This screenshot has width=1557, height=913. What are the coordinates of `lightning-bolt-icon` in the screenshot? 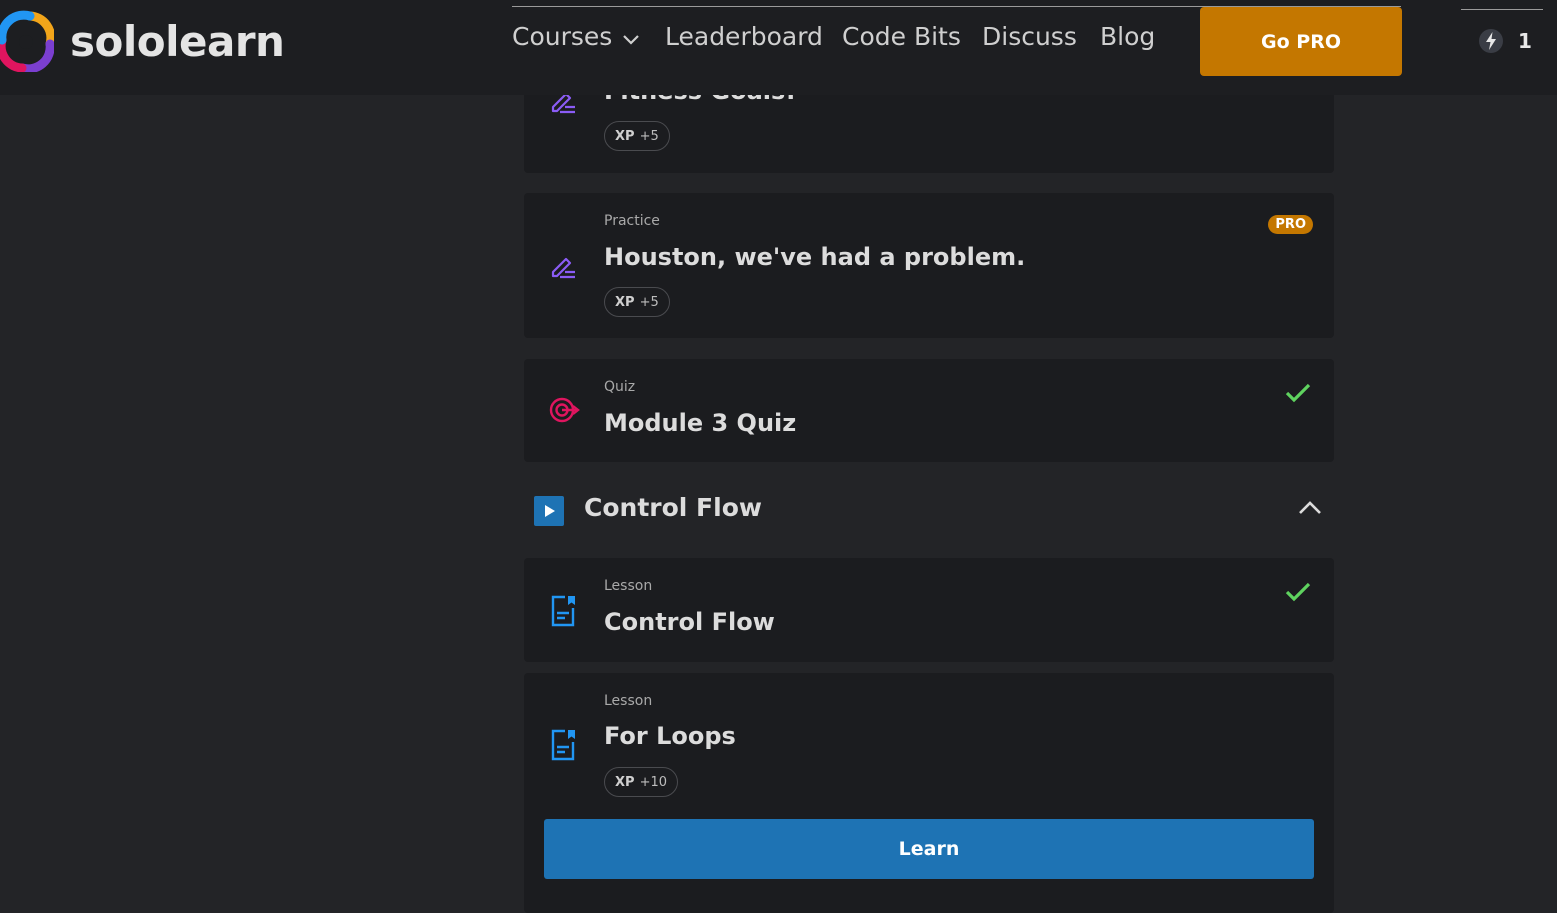 It's located at (1491, 41).